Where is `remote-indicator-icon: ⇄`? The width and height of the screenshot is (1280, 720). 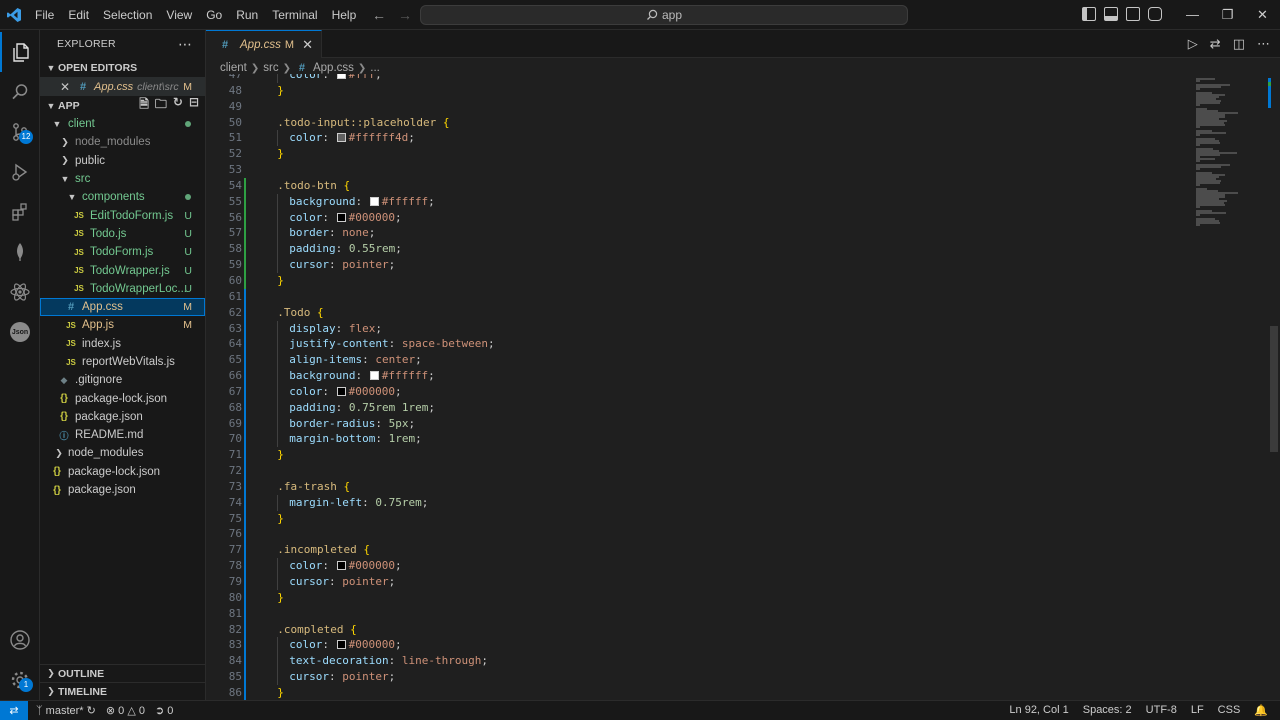
remote-indicator-icon: ⇄ is located at coordinates (14, 710).